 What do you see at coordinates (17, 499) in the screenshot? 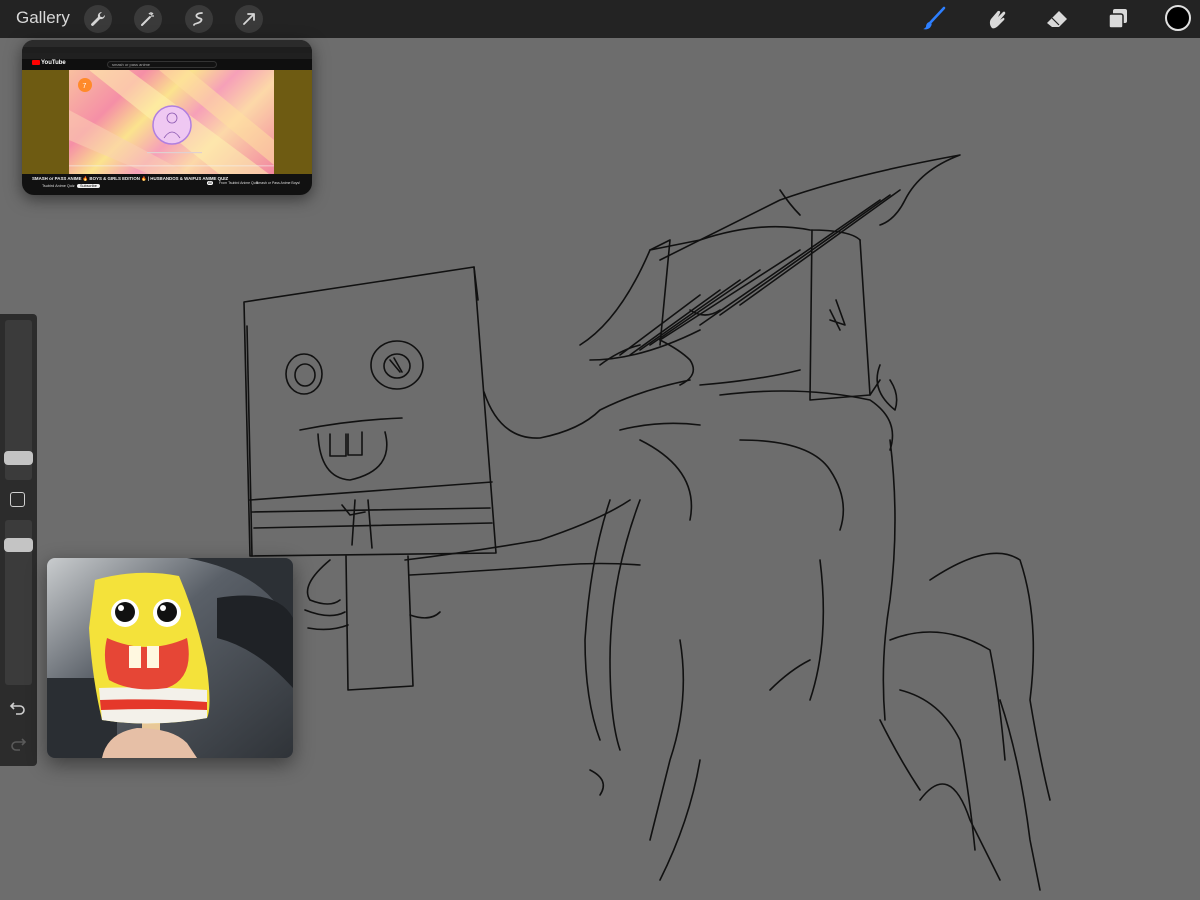
I see `modifier-square-icon` at bounding box center [17, 499].